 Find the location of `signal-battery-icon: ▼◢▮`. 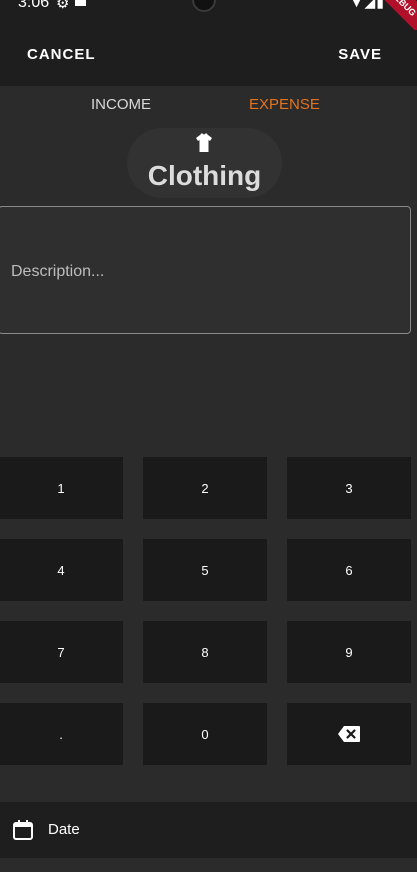

signal-battery-icon: ▼◢▮ is located at coordinates (367, 5).